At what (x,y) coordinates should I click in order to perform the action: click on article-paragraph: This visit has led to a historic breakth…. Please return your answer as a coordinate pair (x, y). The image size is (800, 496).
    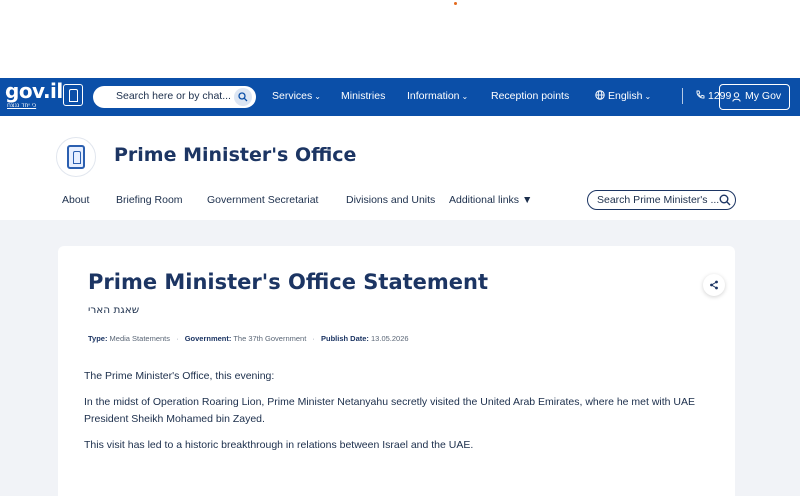
    Looking at the image, I should click on (279, 445).